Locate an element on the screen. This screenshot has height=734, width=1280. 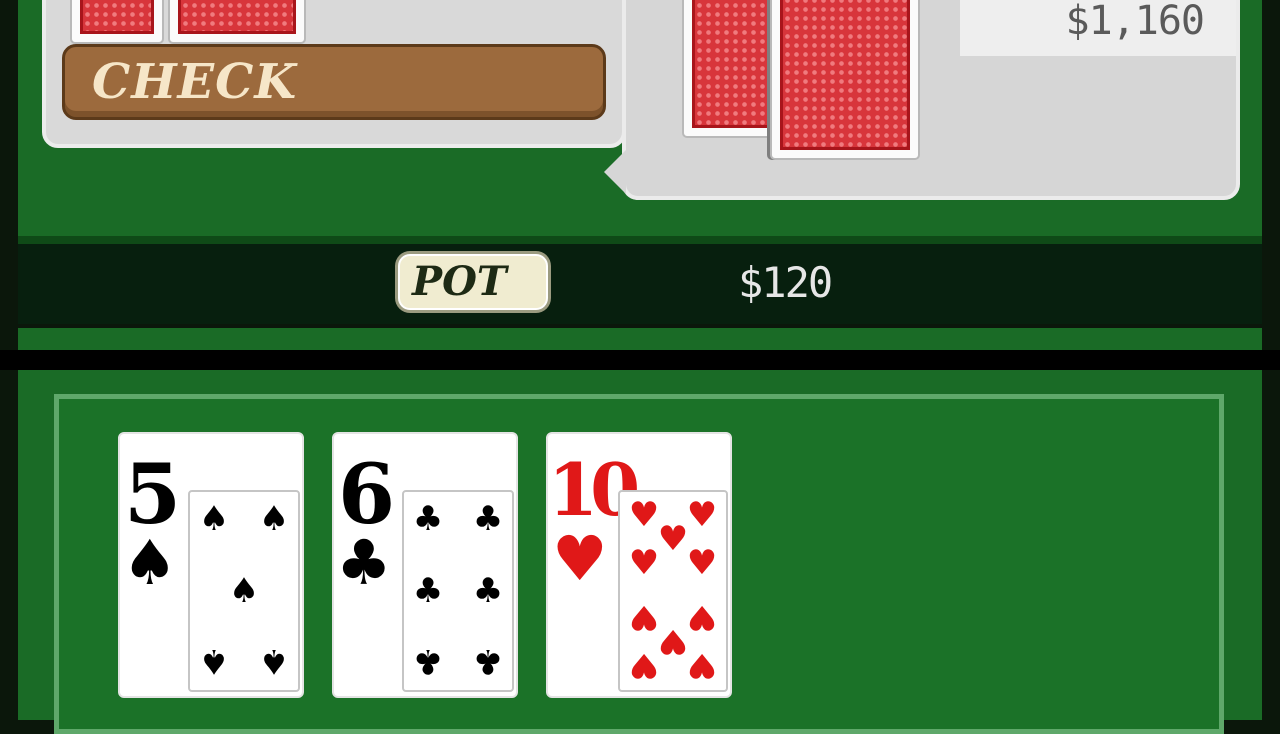
card-rank: 5 is located at coordinates (152, 495).